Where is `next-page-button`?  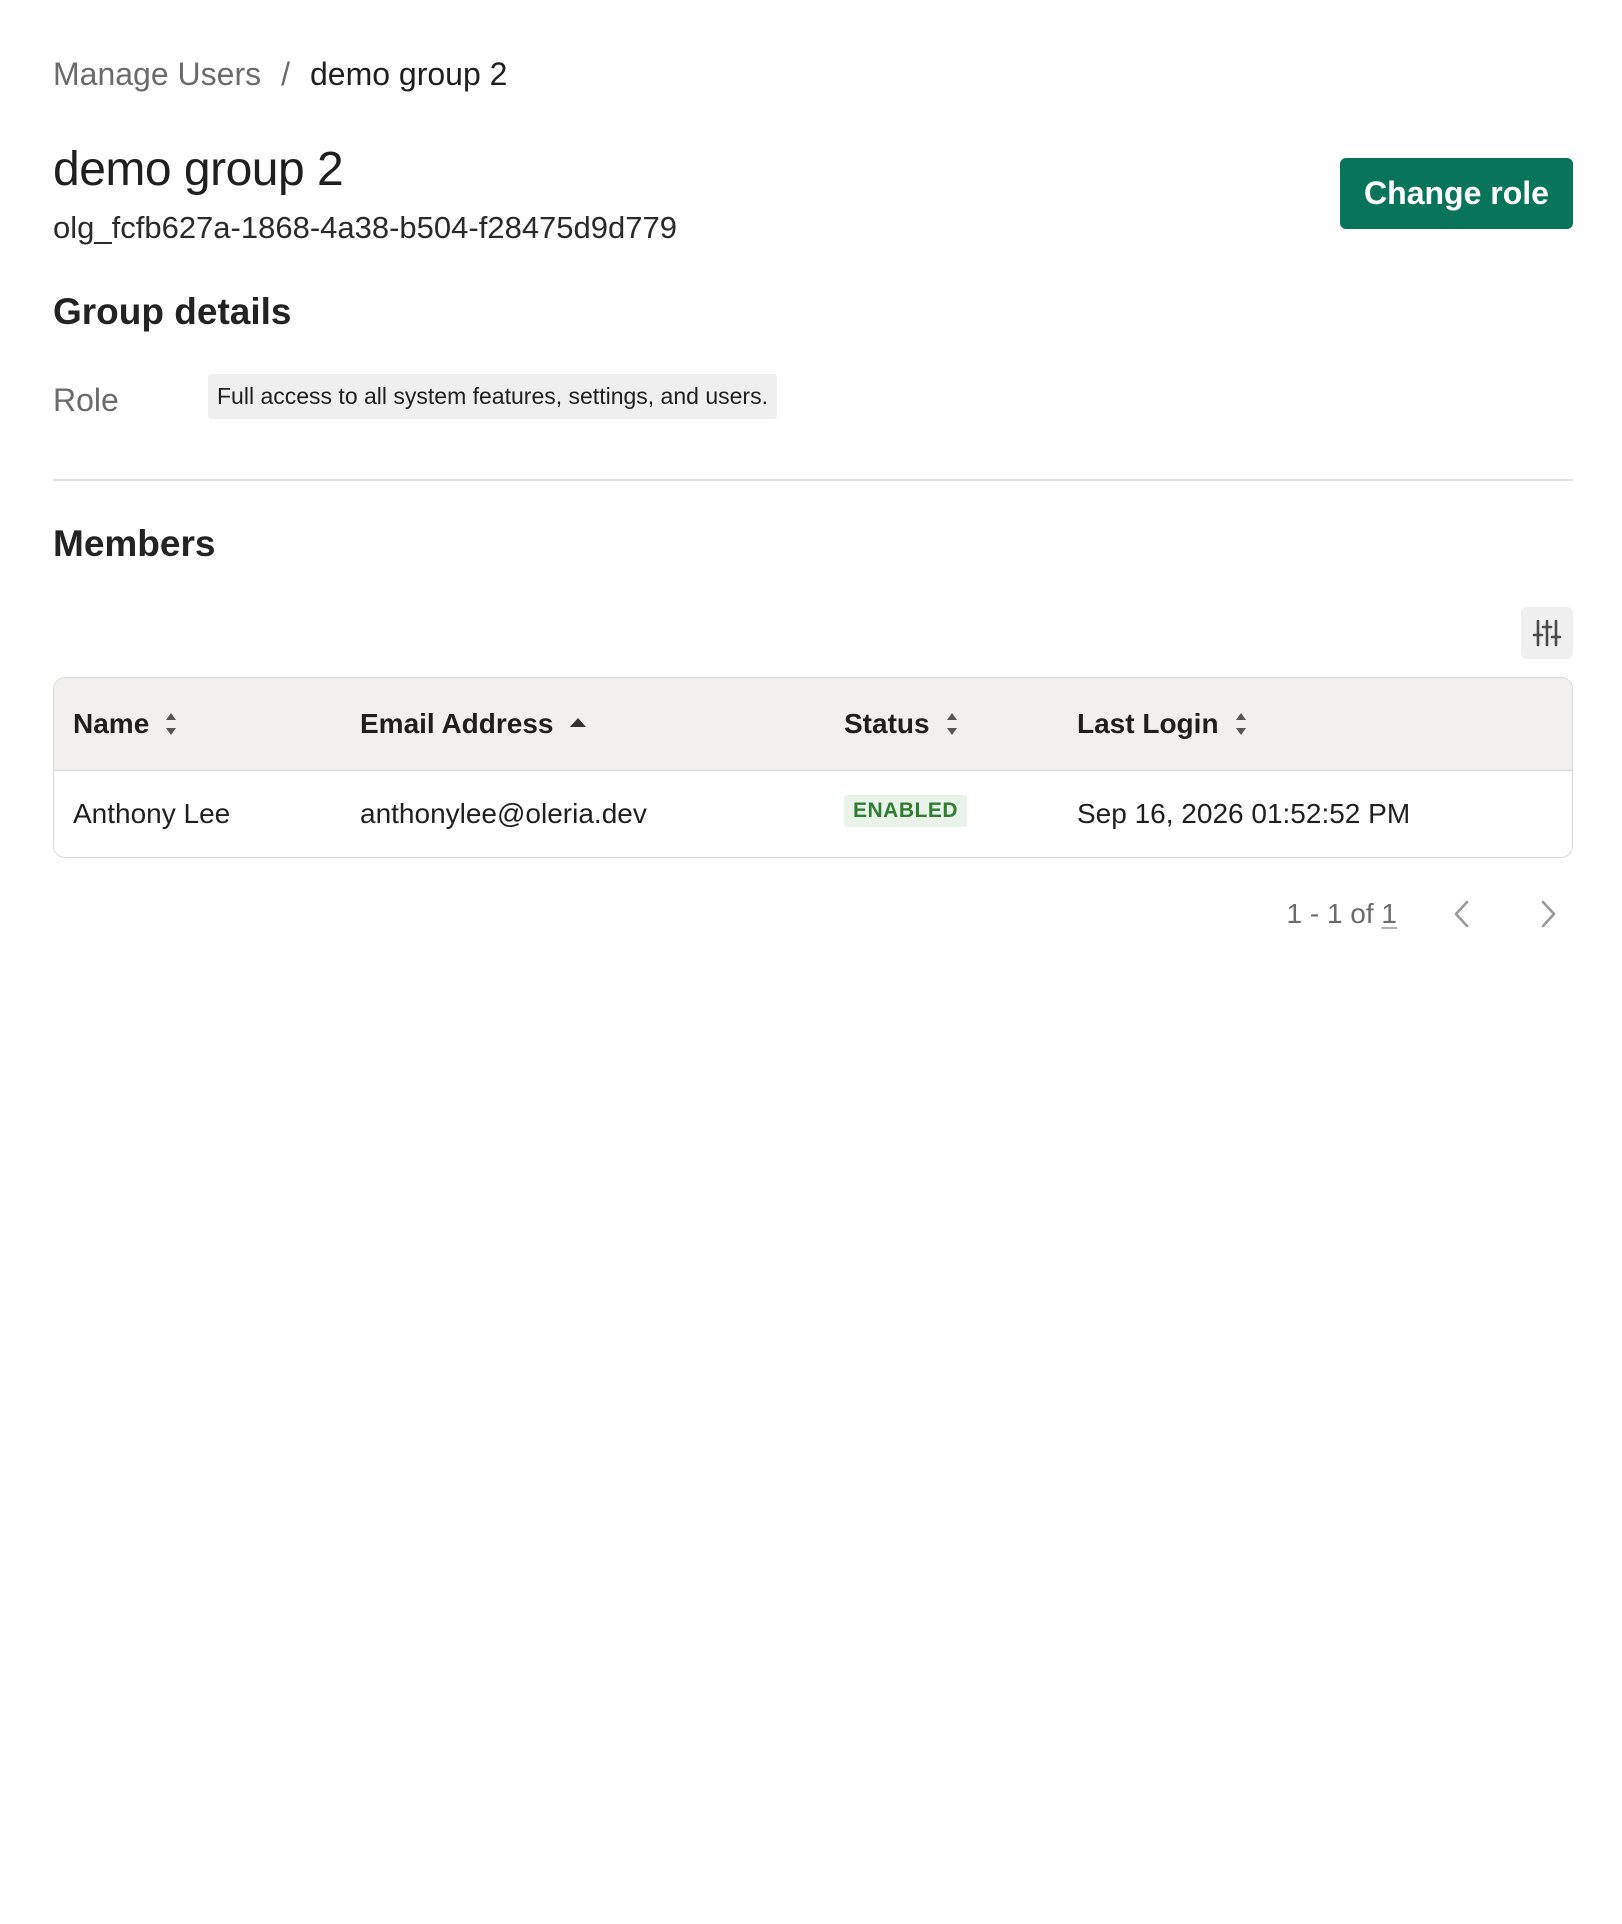 next-page-button is located at coordinates (1549, 914).